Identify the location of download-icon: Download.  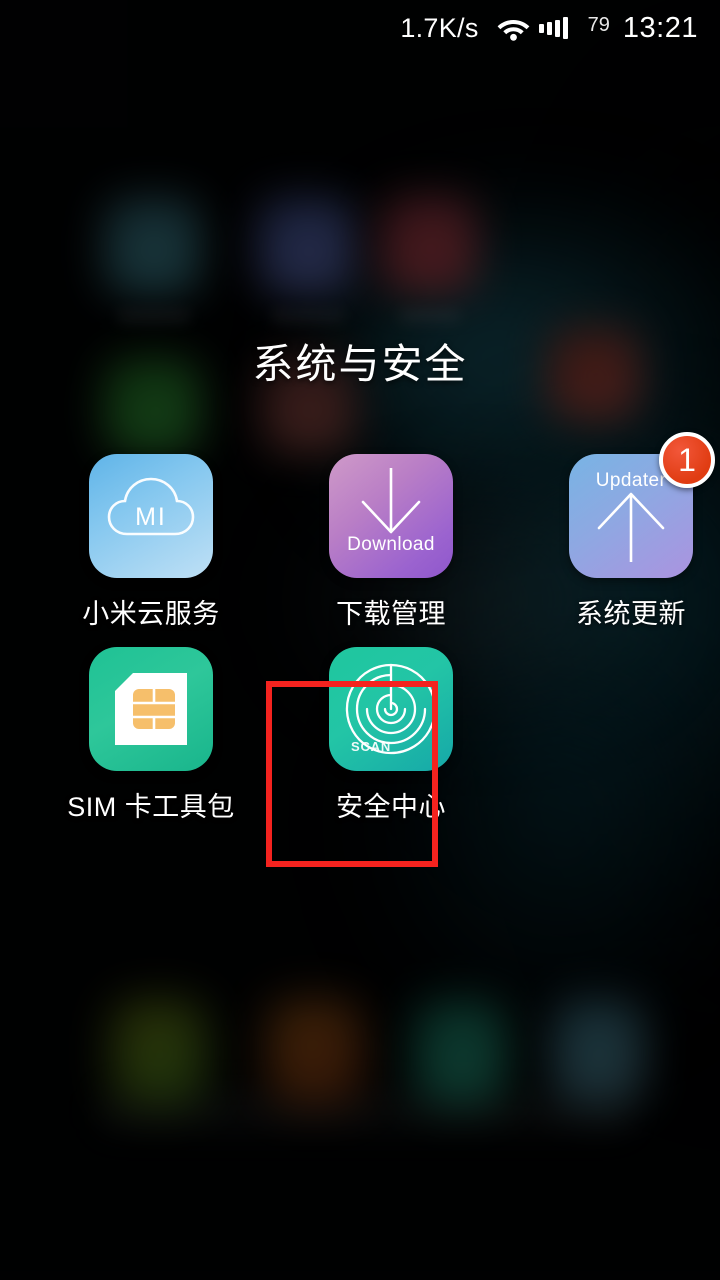
(391, 516).